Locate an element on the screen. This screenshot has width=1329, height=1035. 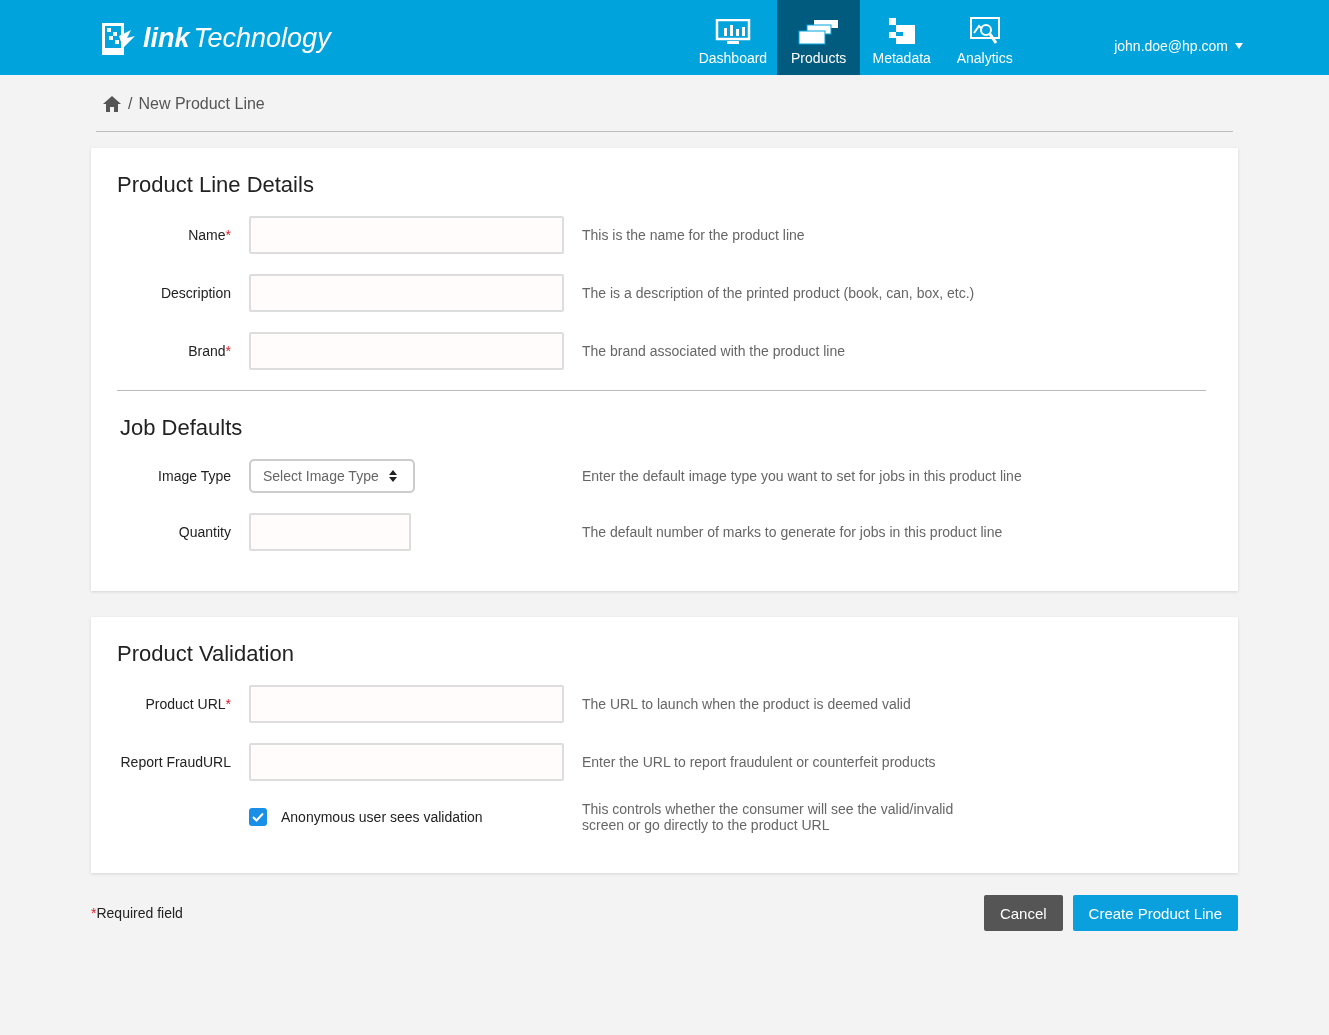
checkbox is located at coordinates (258, 817).